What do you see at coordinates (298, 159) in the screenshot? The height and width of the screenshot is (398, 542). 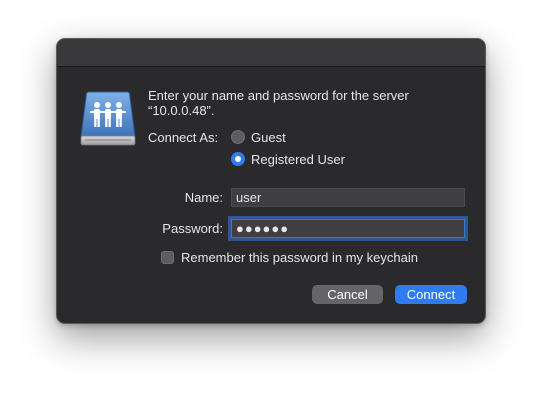 I see `registered-user-radio-label: Registered User` at bounding box center [298, 159].